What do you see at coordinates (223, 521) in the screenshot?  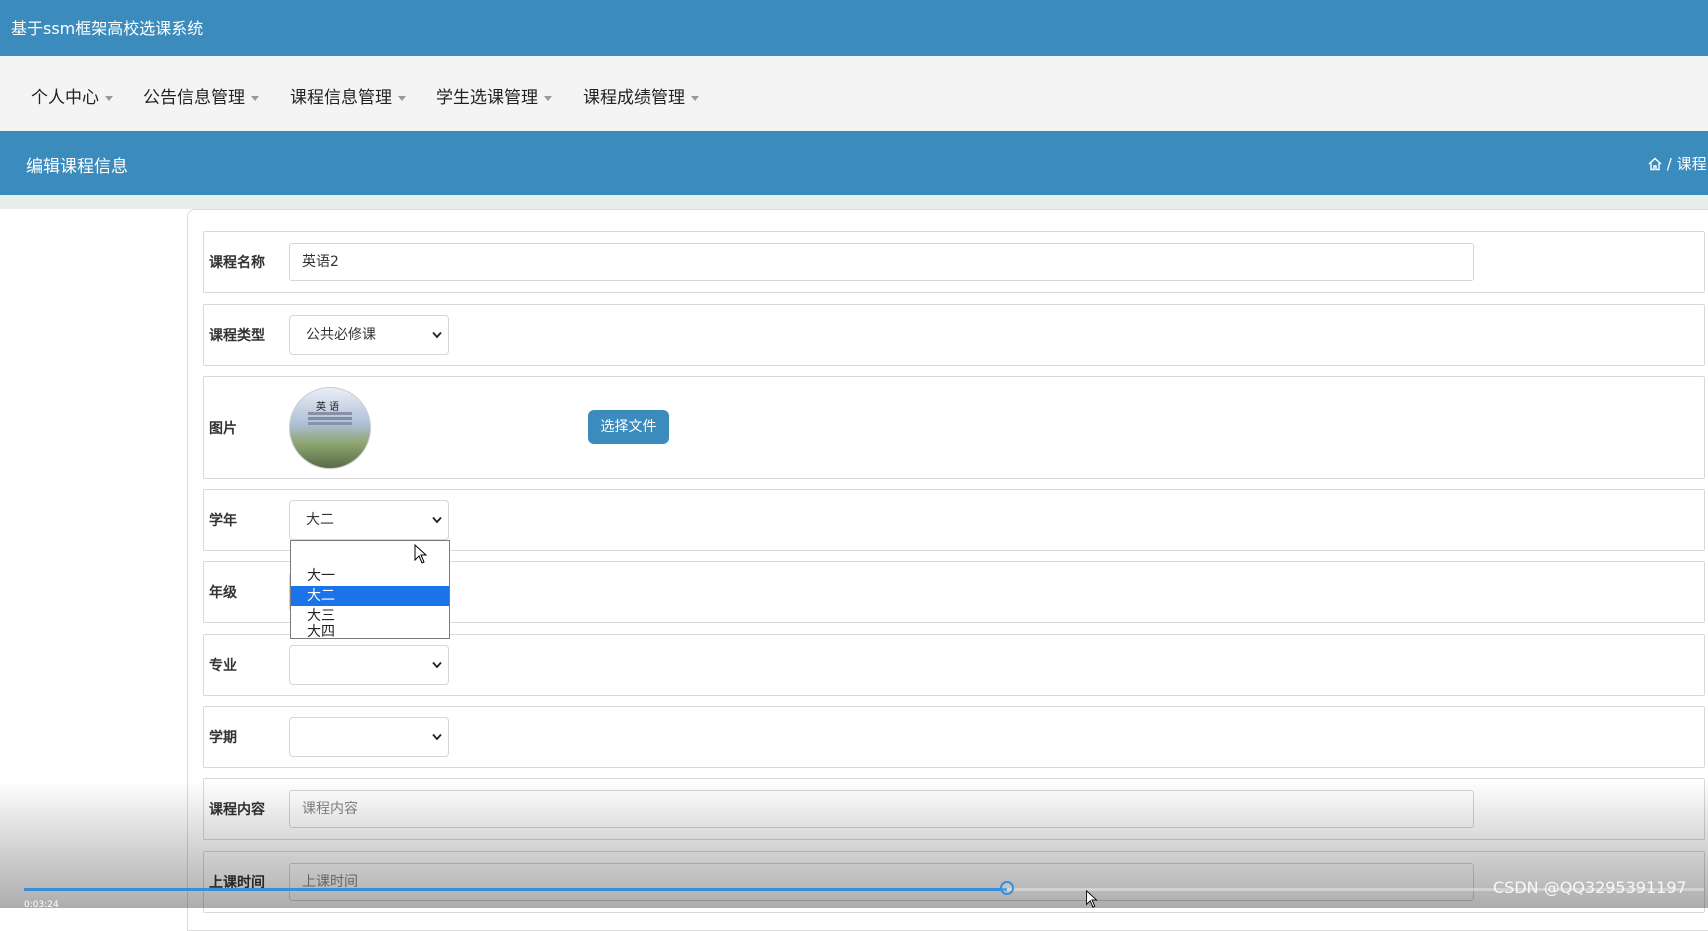 I see `academic-year-label: 学年` at bounding box center [223, 521].